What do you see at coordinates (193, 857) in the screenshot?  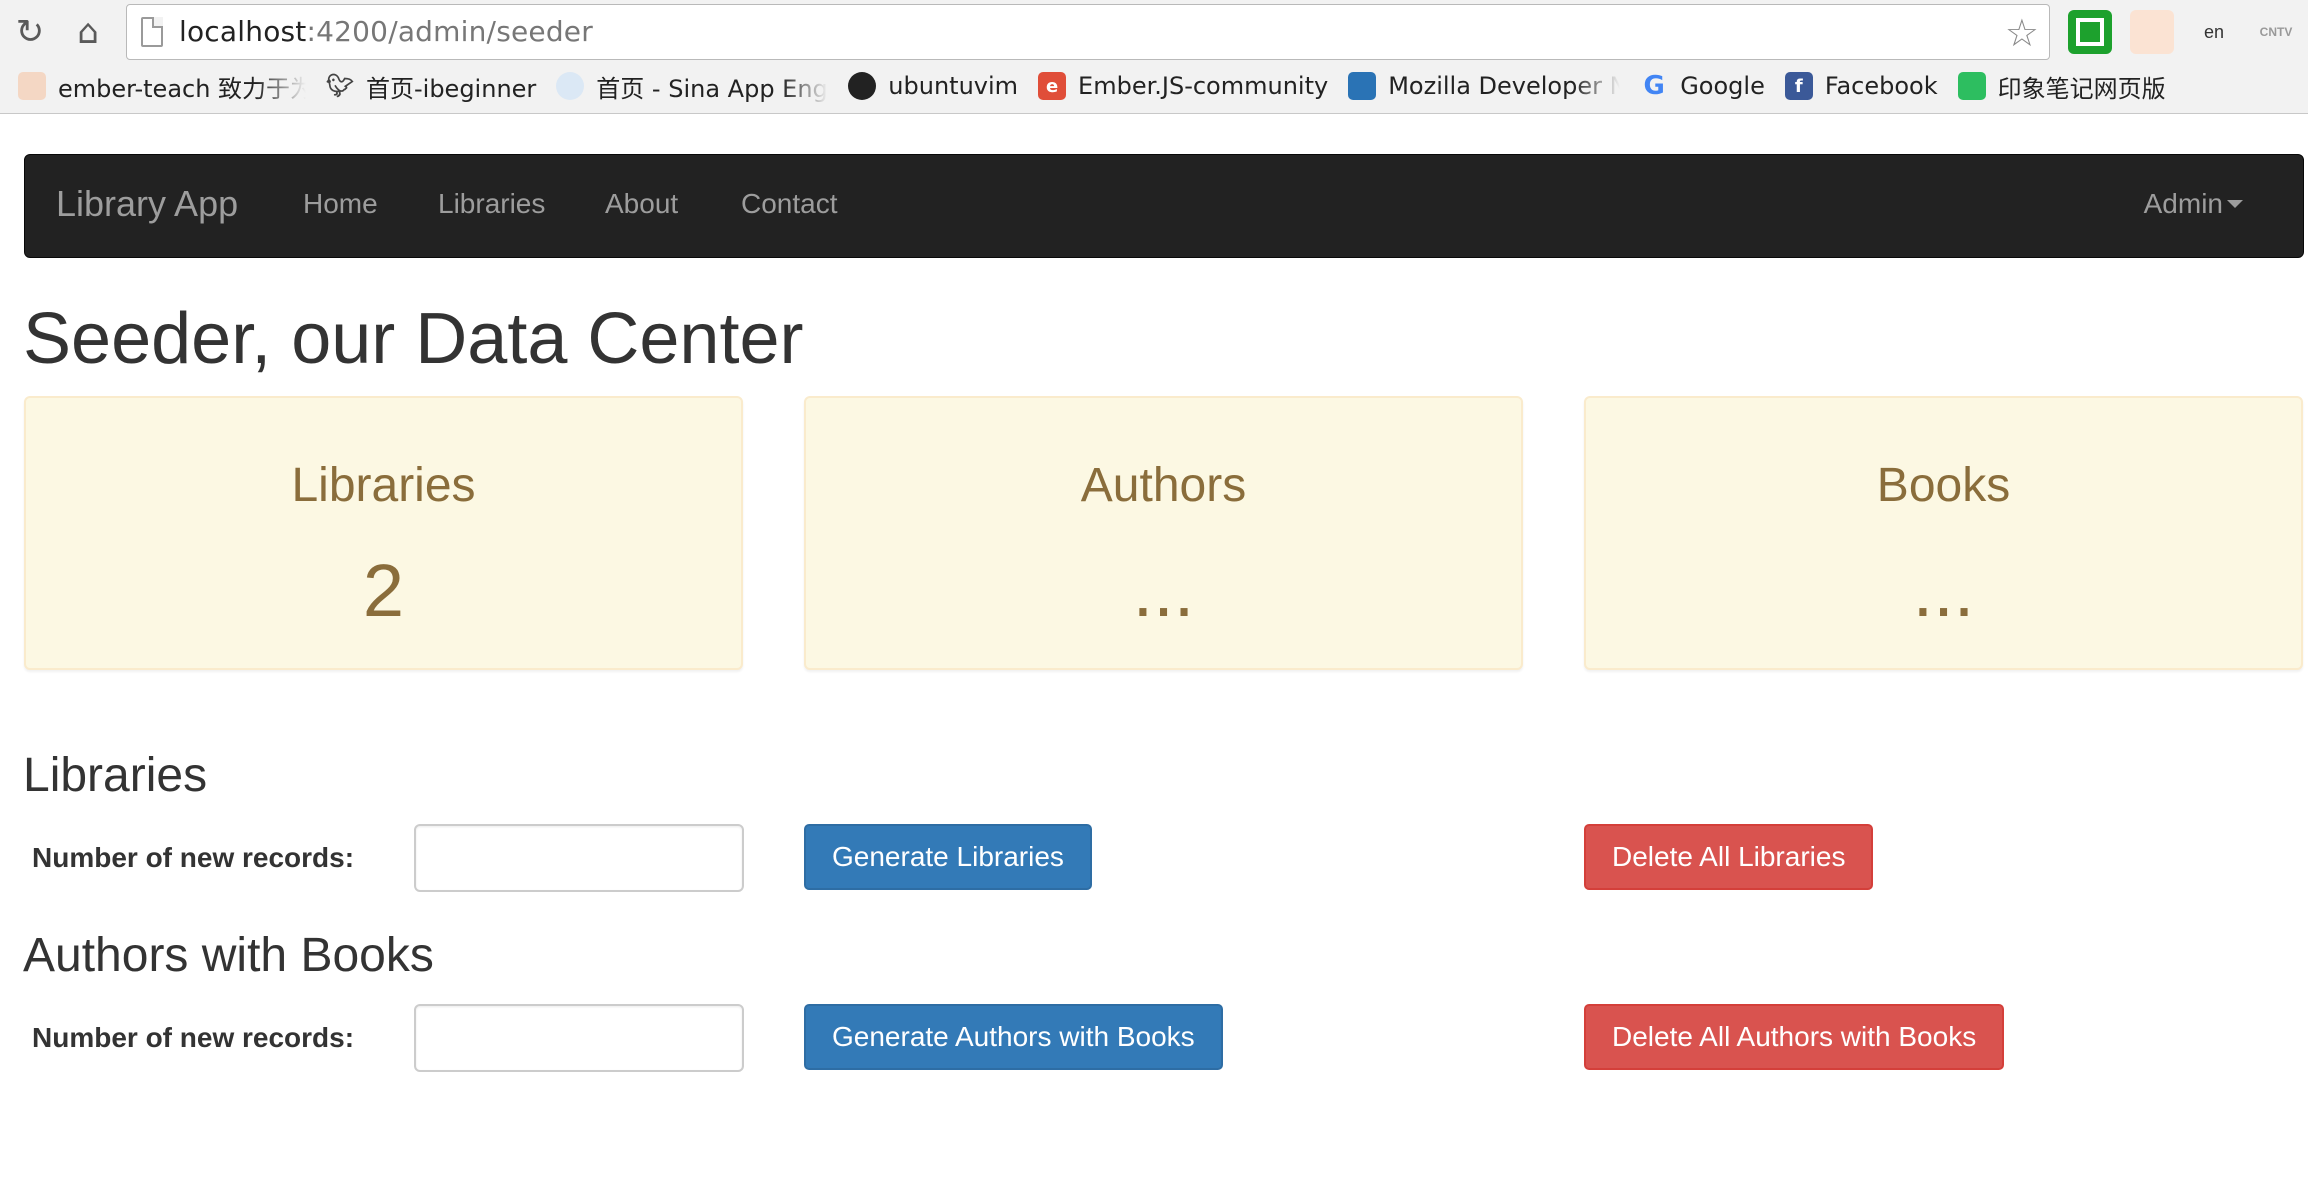 I see `libraries-records-label: Number of new records:` at bounding box center [193, 857].